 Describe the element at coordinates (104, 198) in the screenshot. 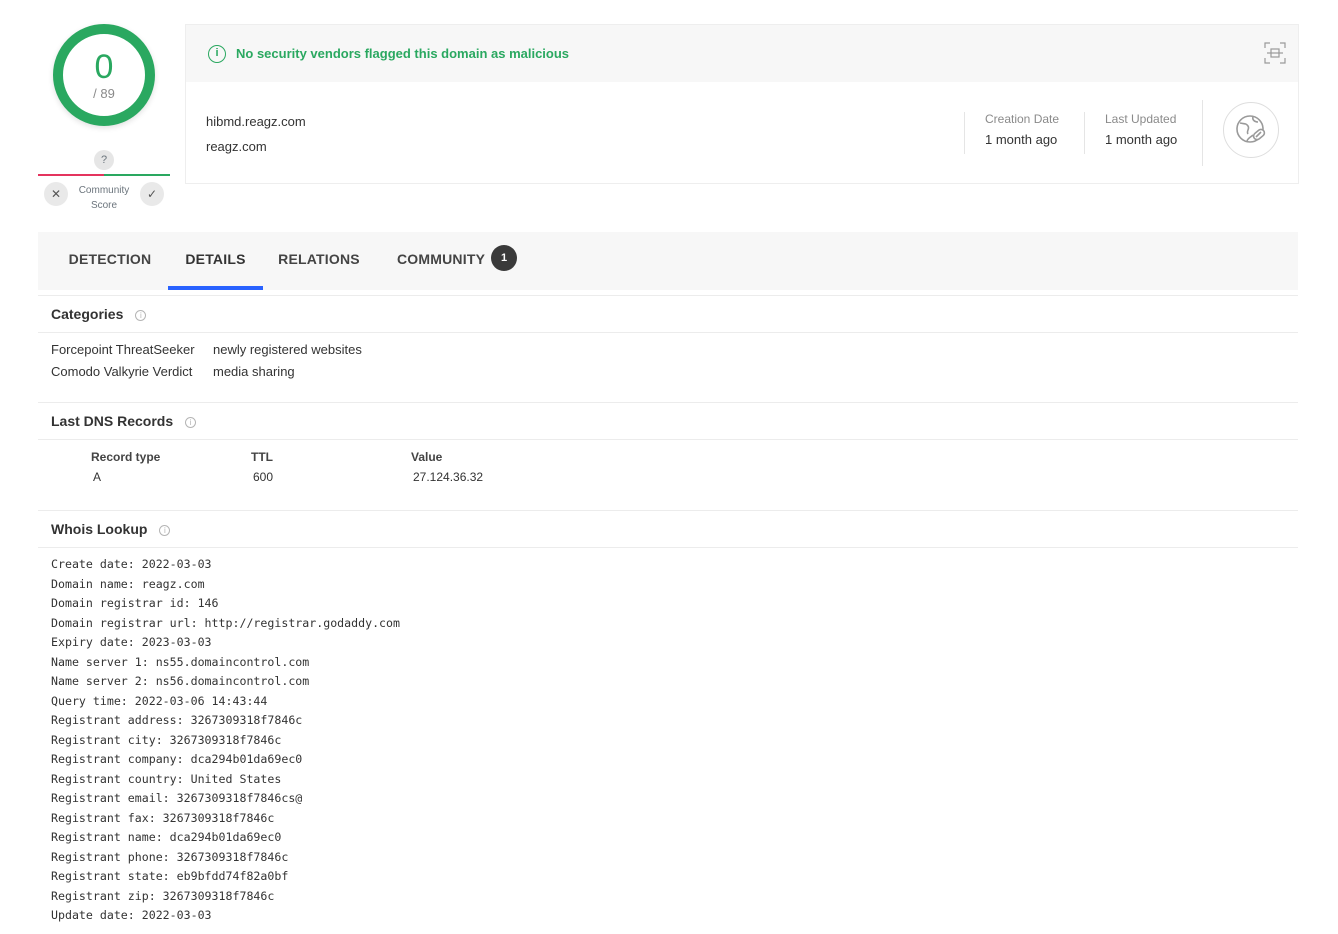

I see `community-score-label: Community Score` at that location.